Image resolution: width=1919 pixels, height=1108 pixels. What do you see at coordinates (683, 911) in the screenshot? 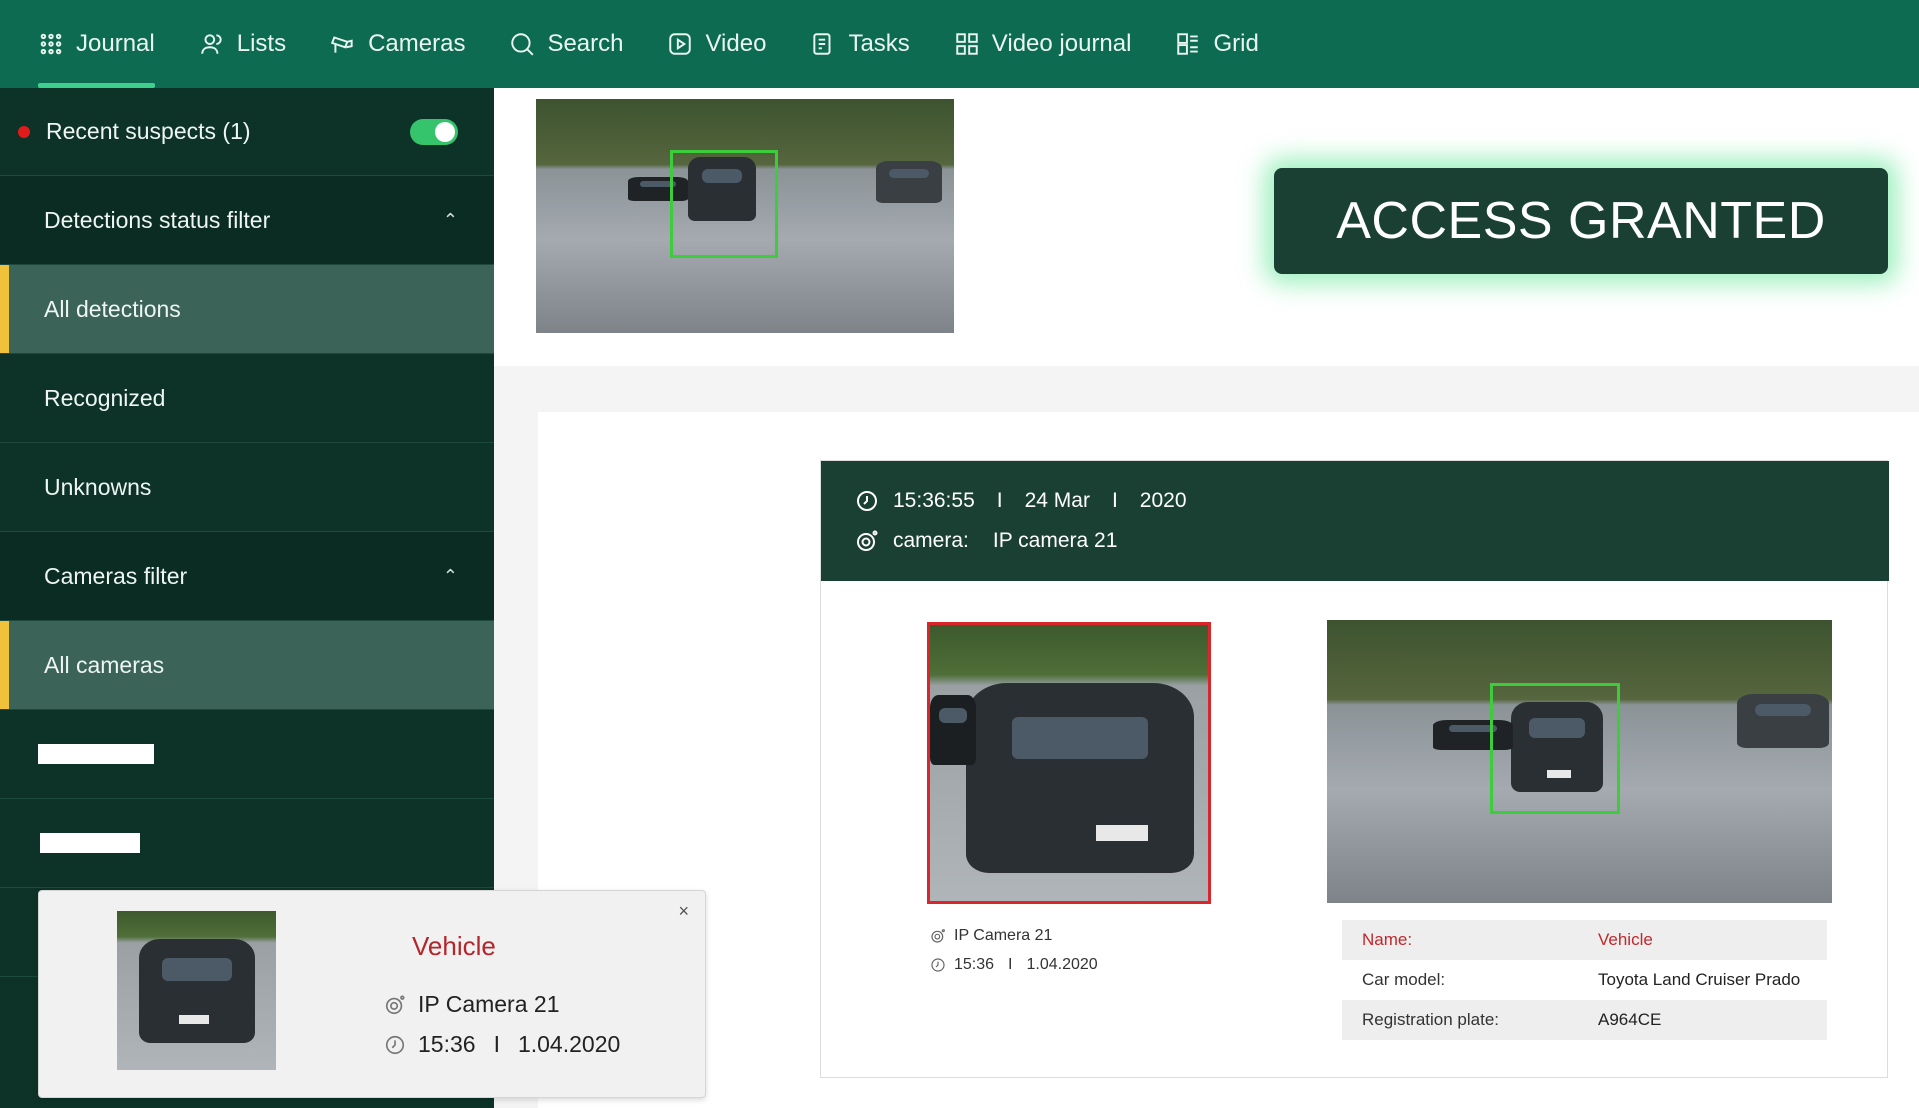
I see `close-icon: ×` at bounding box center [683, 911].